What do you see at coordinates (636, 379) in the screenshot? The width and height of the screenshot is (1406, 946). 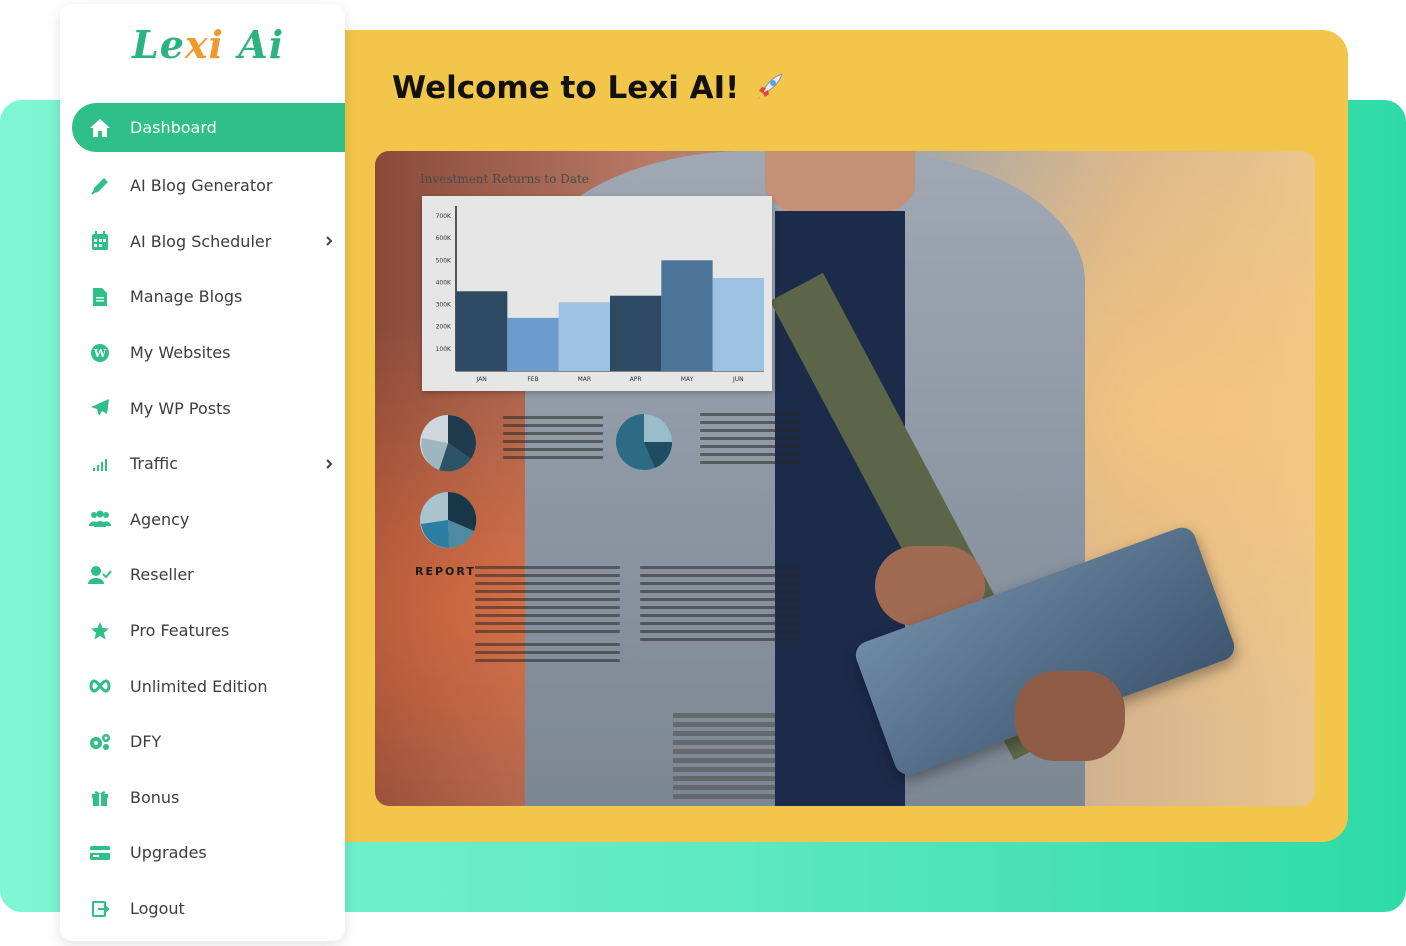 I see `chart-x-tick-label: APR` at bounding box center [636, 379].